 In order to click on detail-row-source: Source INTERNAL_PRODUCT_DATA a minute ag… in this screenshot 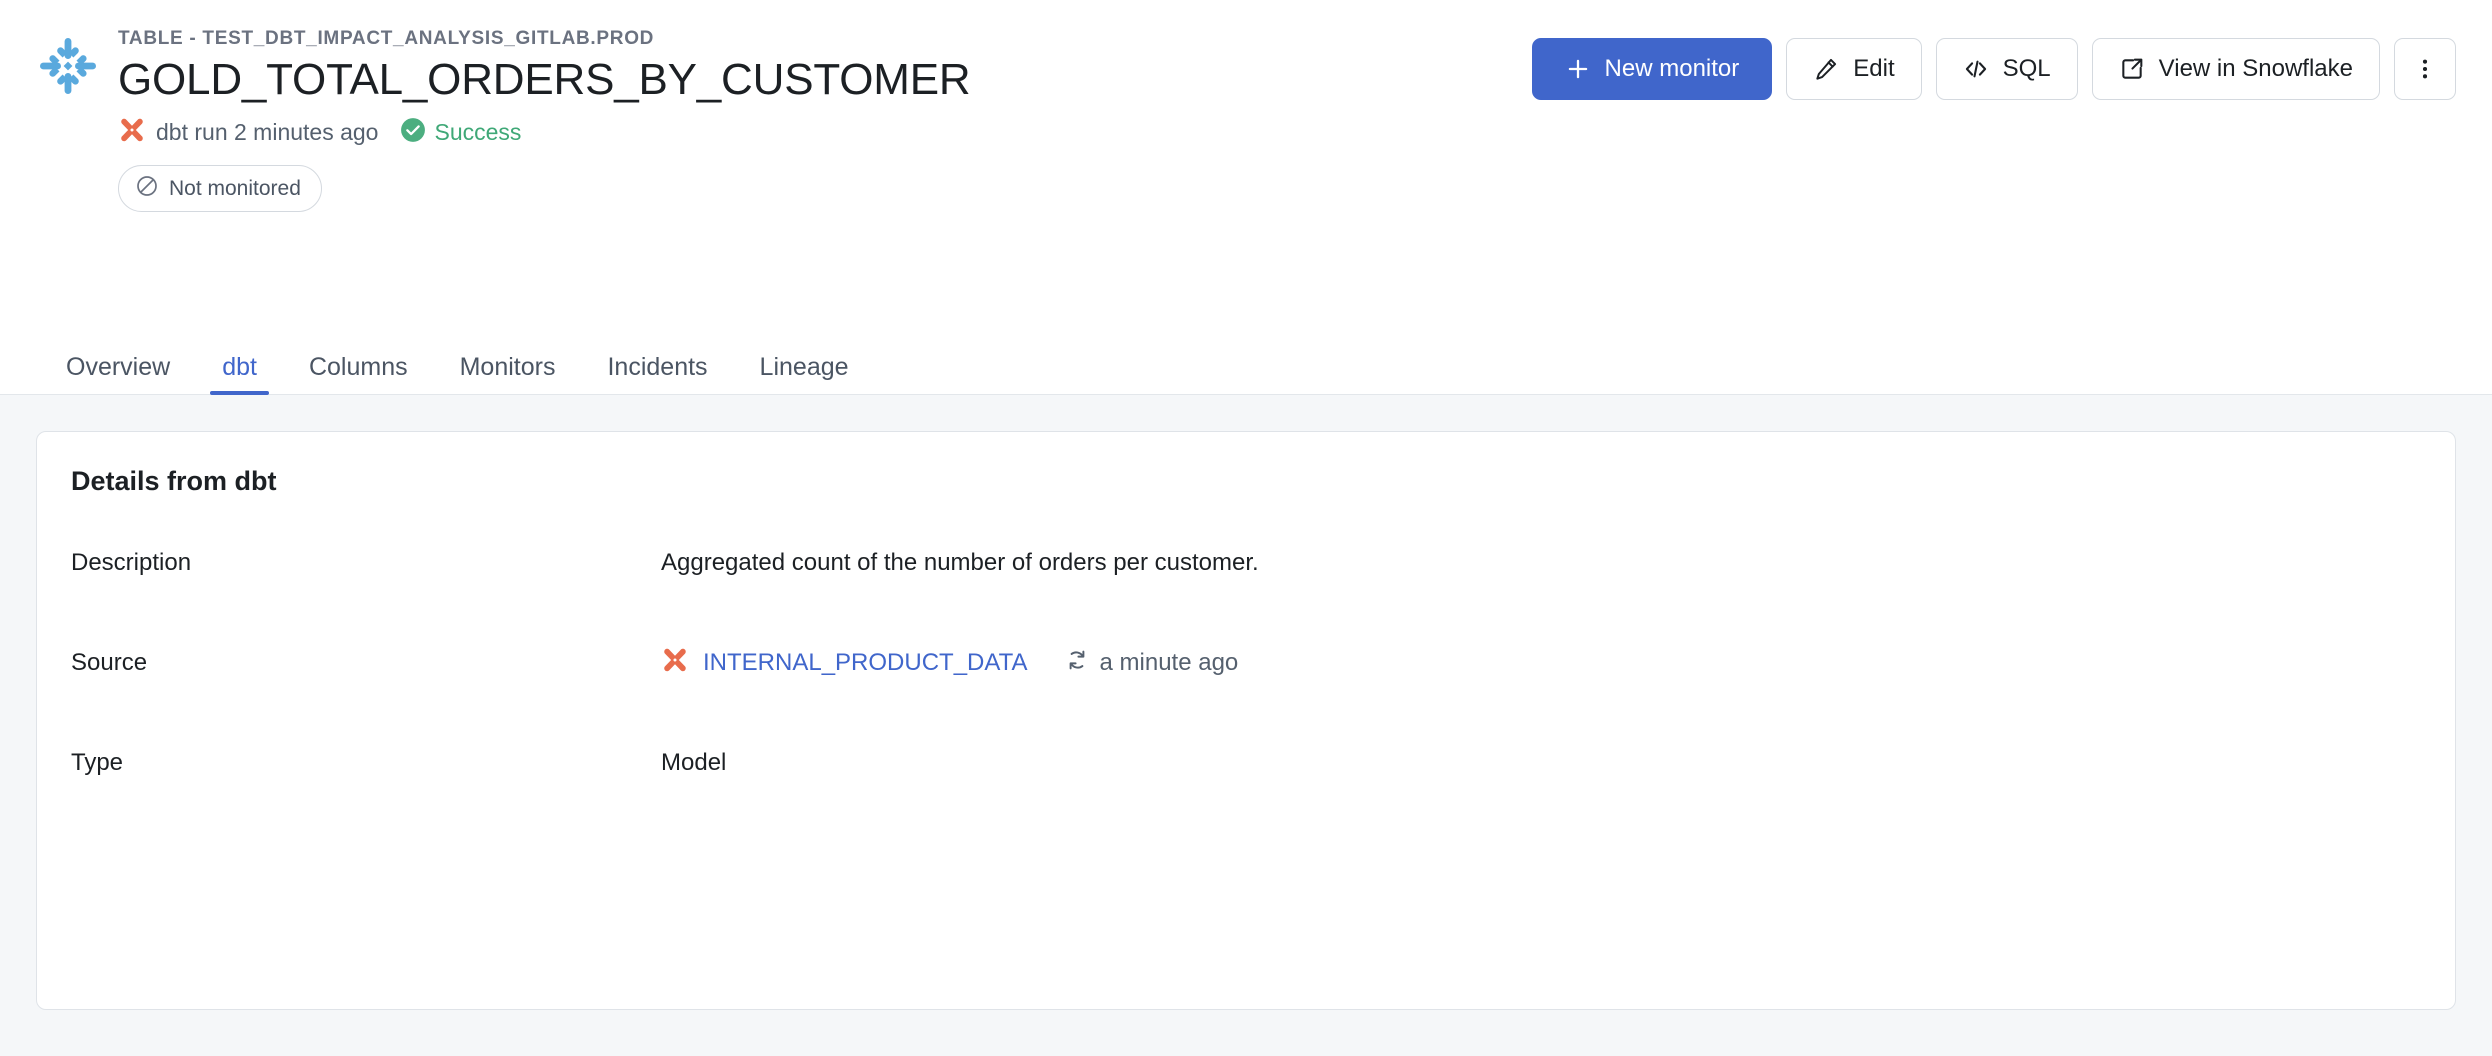, I will do `click(1246, 663)`.